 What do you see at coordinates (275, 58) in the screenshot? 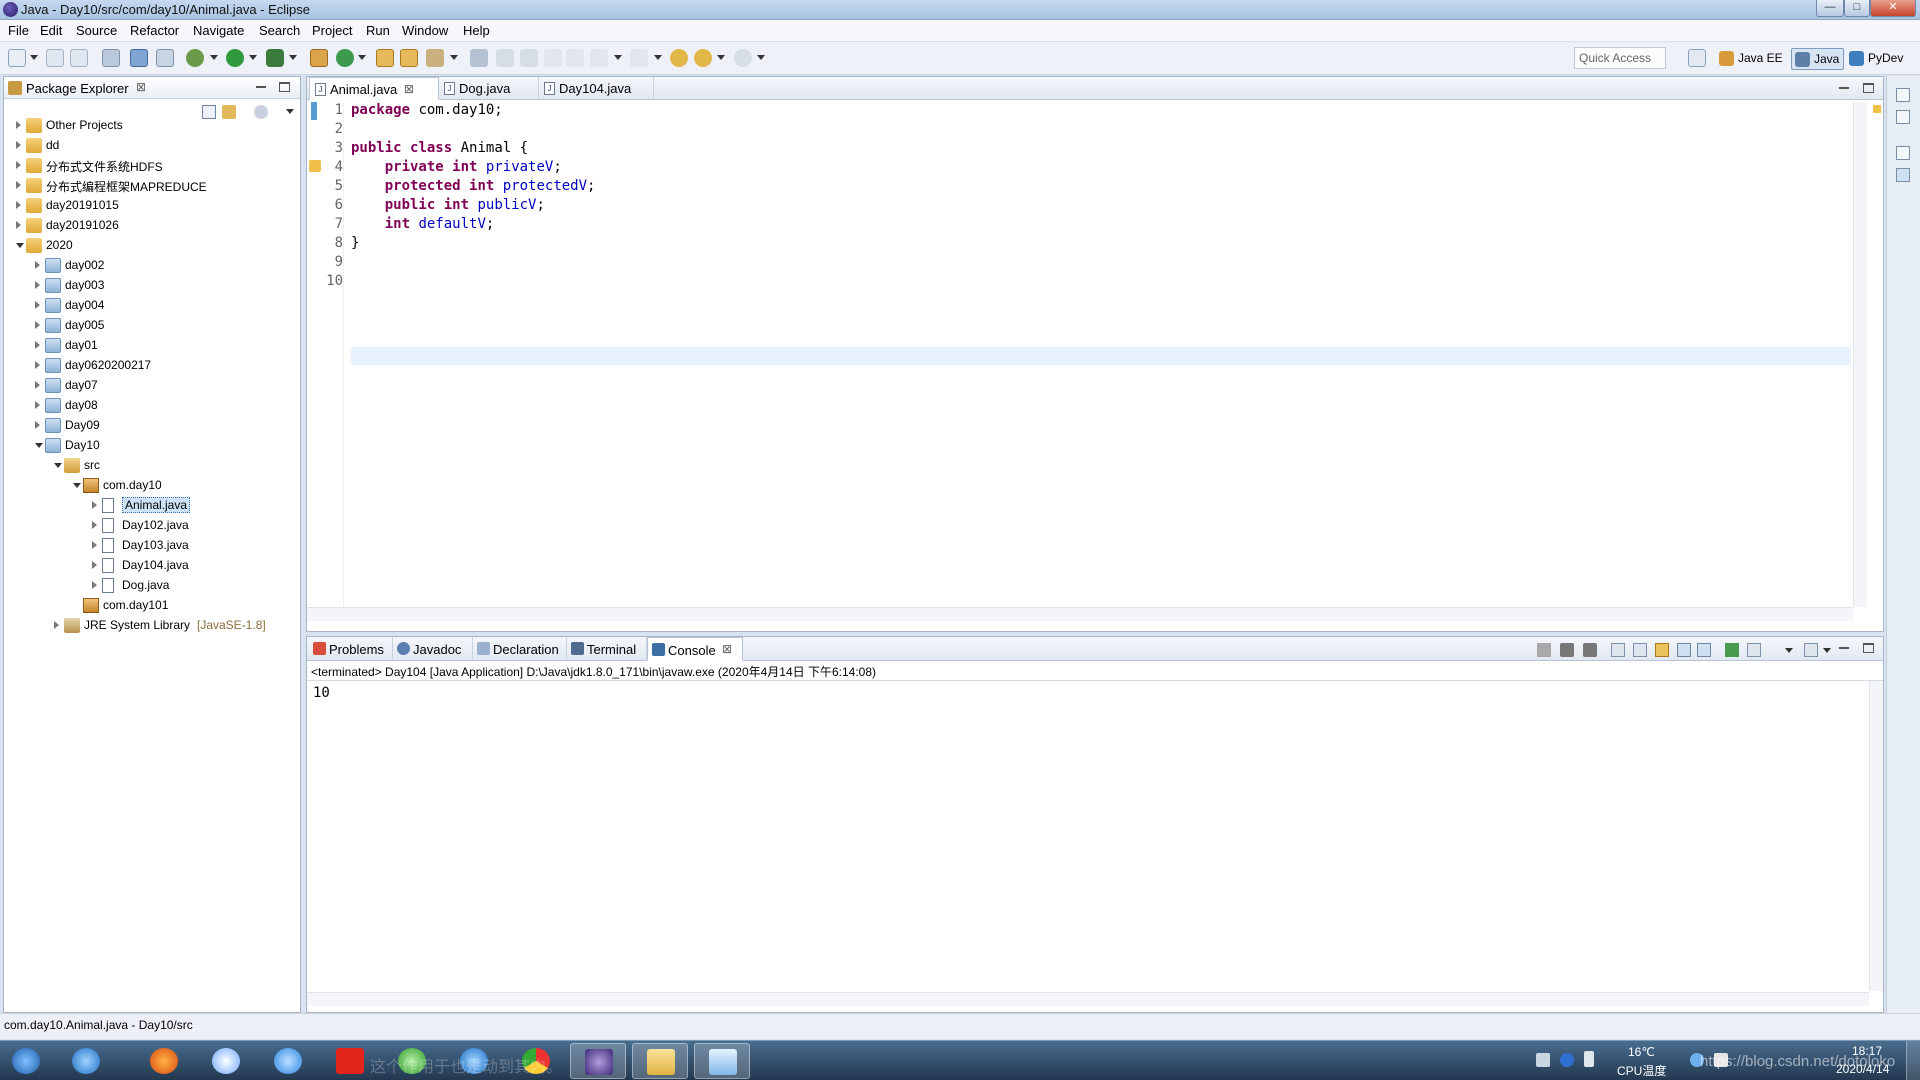
I see `coverage-icon` at bounding box center [275, 58].